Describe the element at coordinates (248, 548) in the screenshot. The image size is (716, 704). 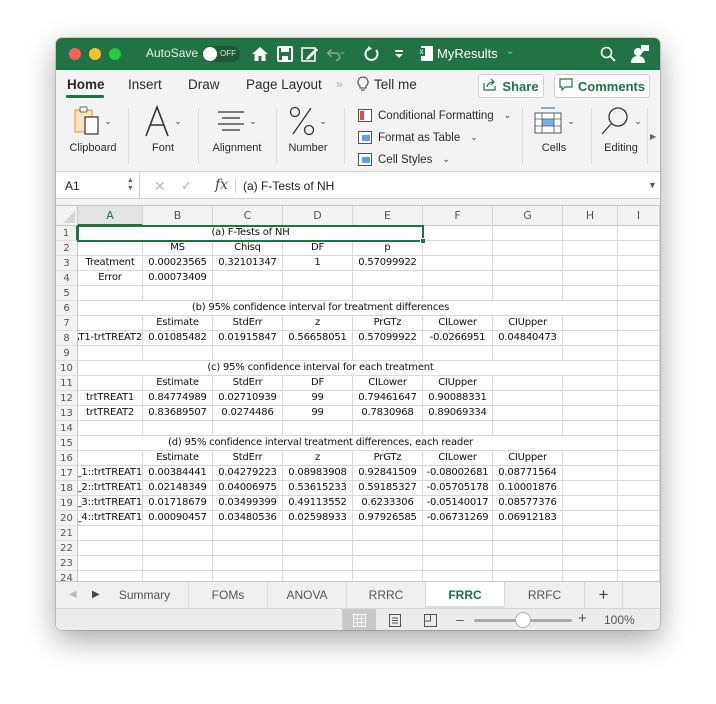
I see `cell-c22` at that location.